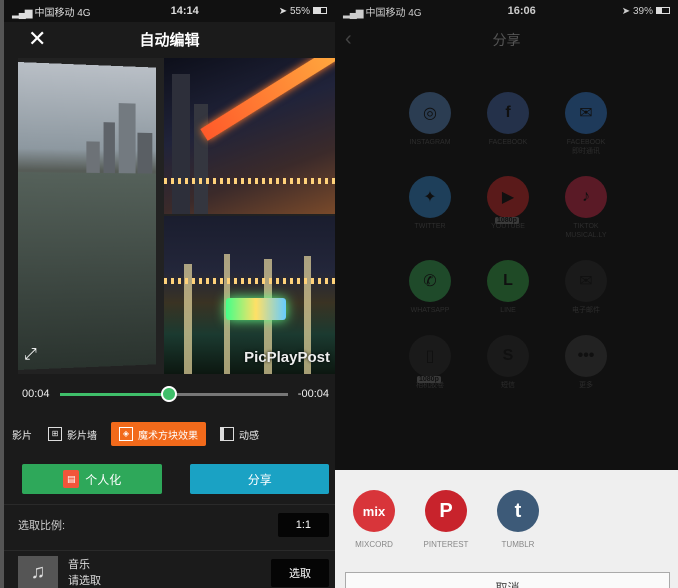  What do you see at coordinates (79, 564) in the screenshot?
I see `music-title: 音乐` at bounding box center [79, 564].